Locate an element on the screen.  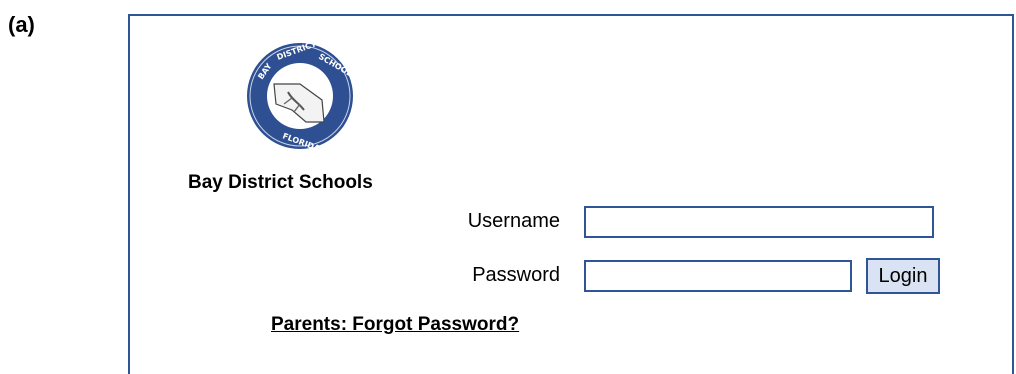
organization-name: Bay District Schools is located at coordinates (280, 182).